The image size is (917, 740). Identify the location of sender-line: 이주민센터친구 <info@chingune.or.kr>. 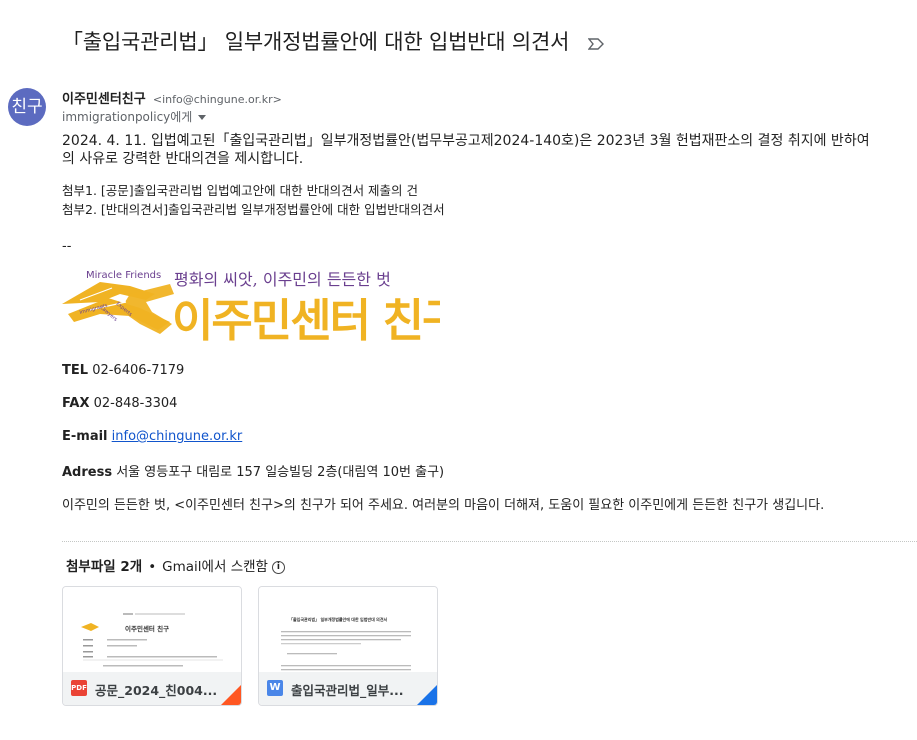
(172, 97).